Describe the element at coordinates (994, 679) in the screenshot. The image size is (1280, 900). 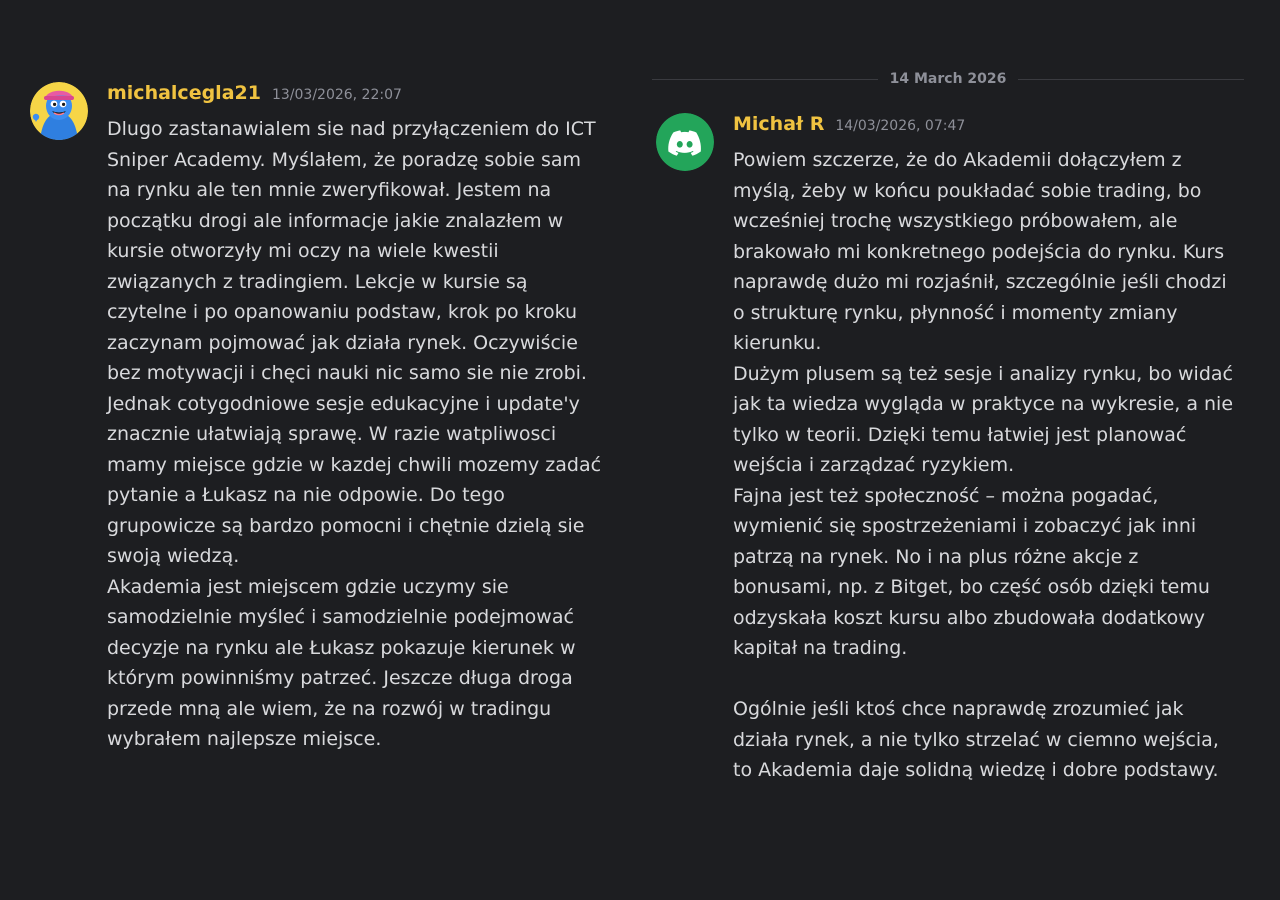
I see `message-blank-line` at that location.